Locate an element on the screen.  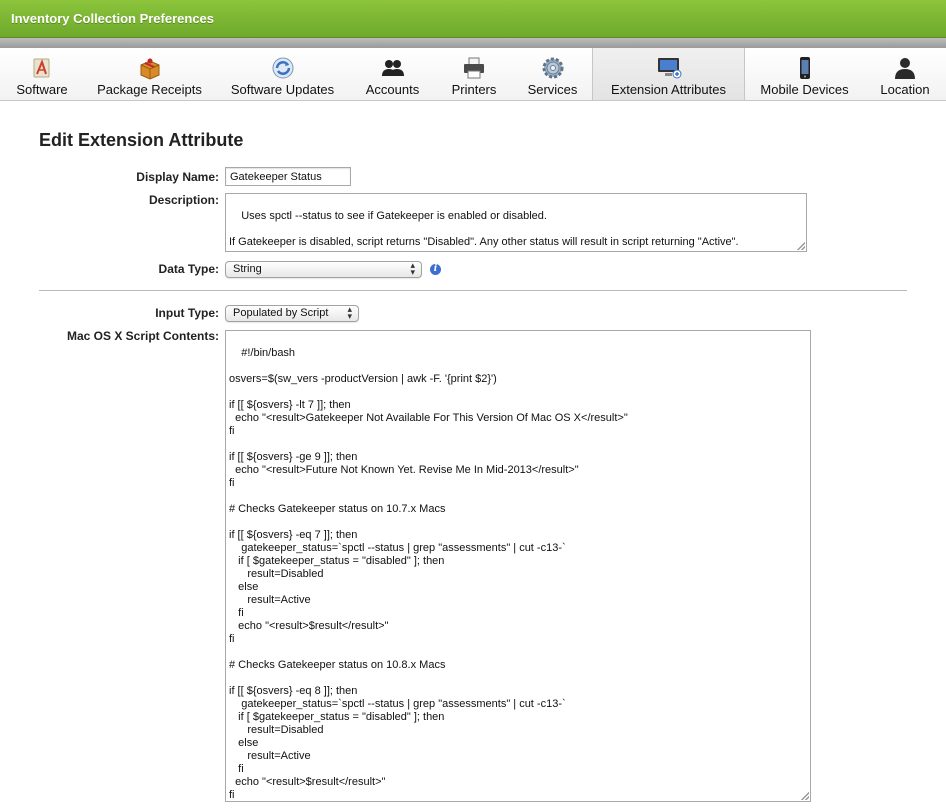
tab-software-updates: Software Updates is located at coordinates (282, 74).